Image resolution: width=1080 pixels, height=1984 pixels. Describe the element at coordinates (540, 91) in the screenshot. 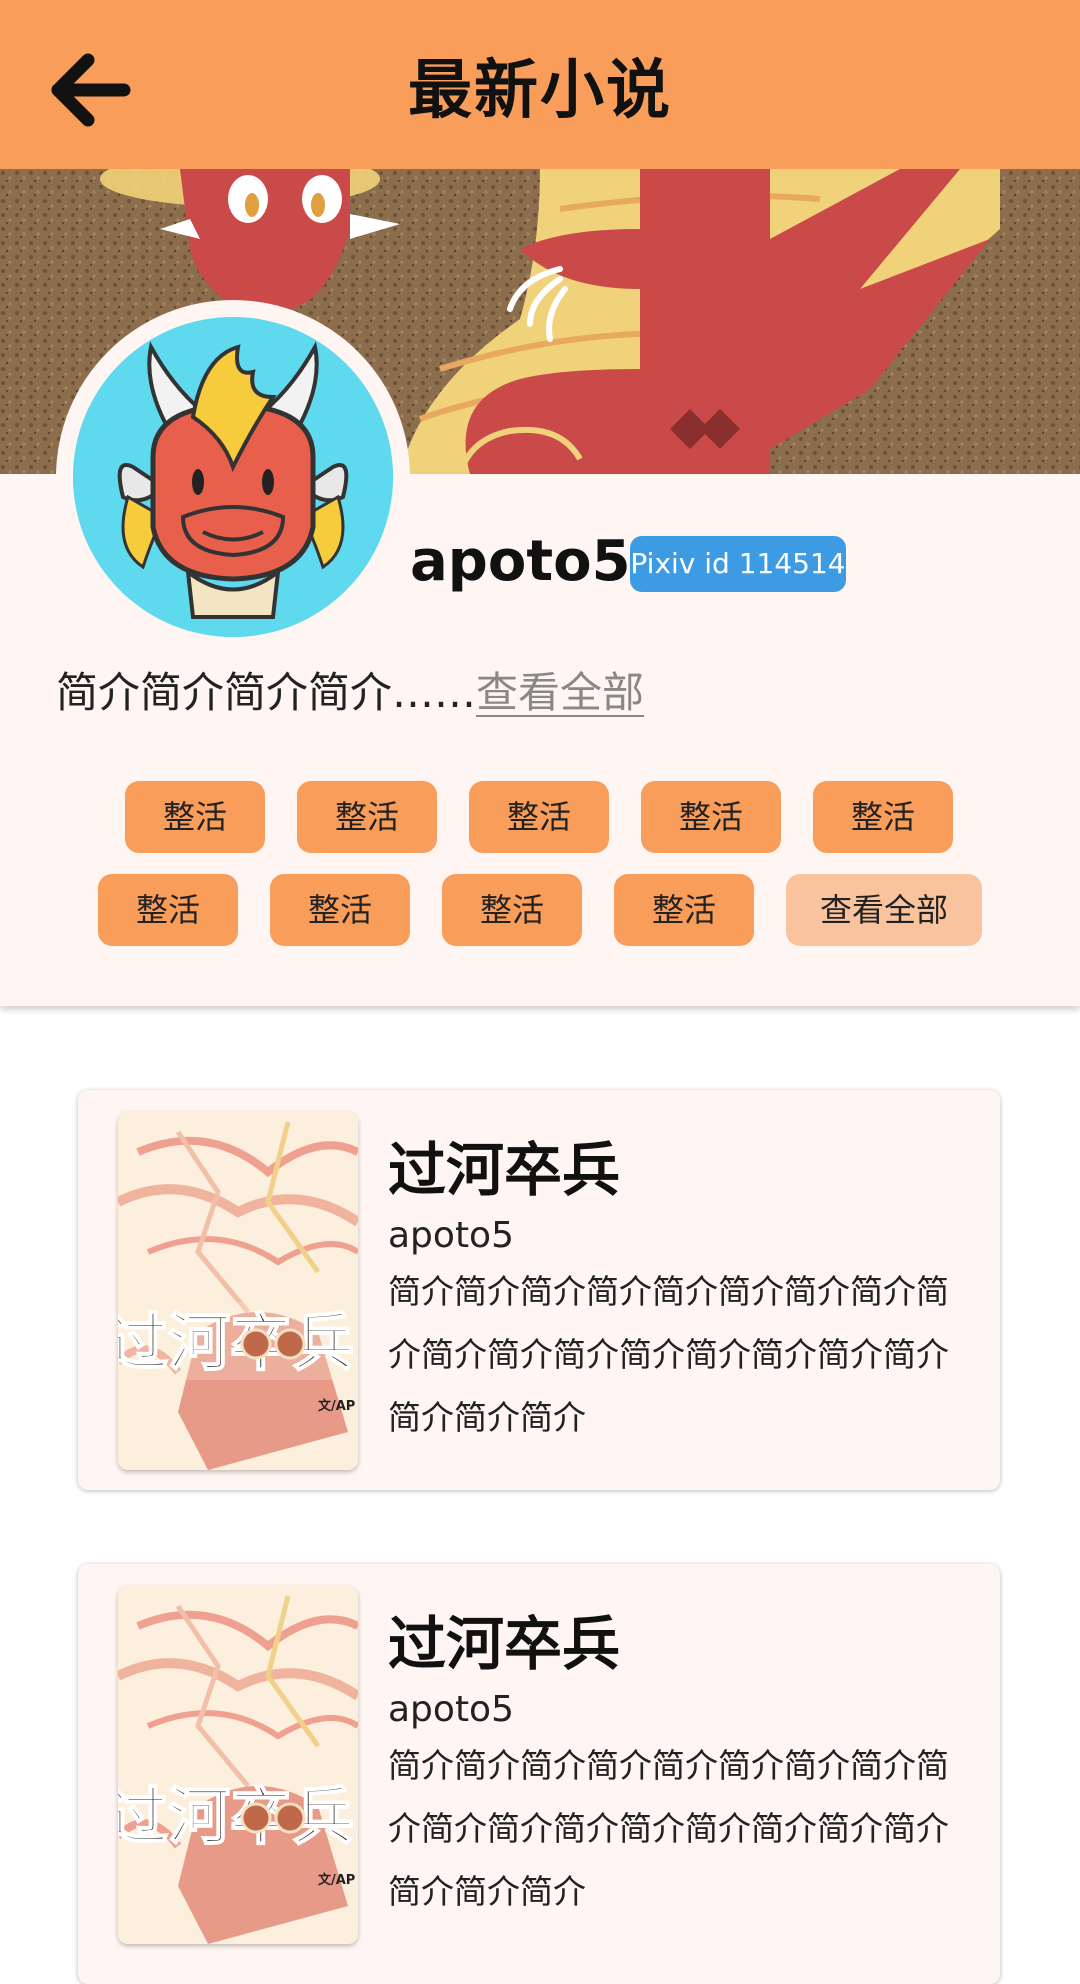

I see `page-title: 最新小说` at that location.